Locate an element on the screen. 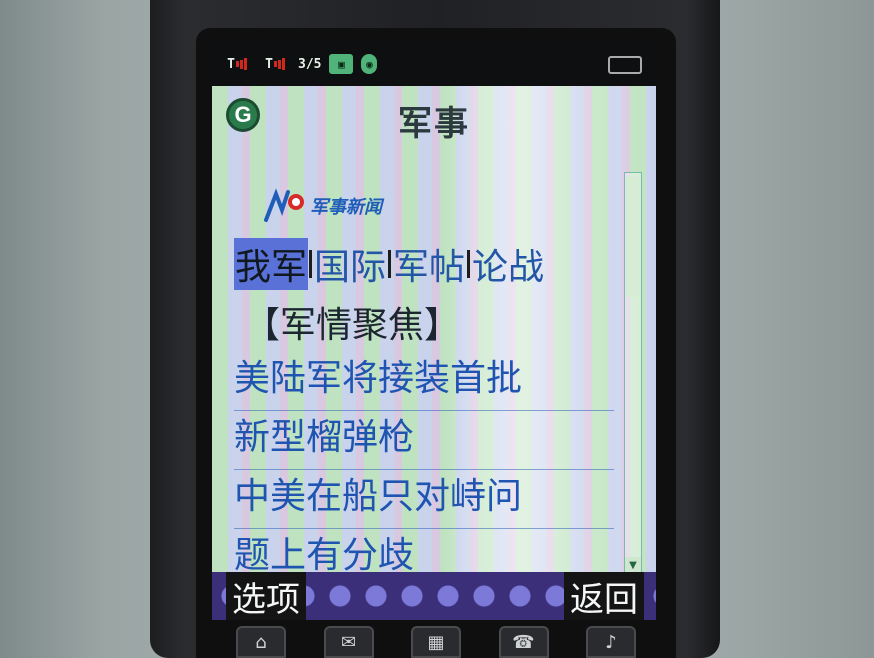 This screenshot has width=874, height=658. news-link-line: 中美在船只对峙问 is located at coordinates (424, 499).